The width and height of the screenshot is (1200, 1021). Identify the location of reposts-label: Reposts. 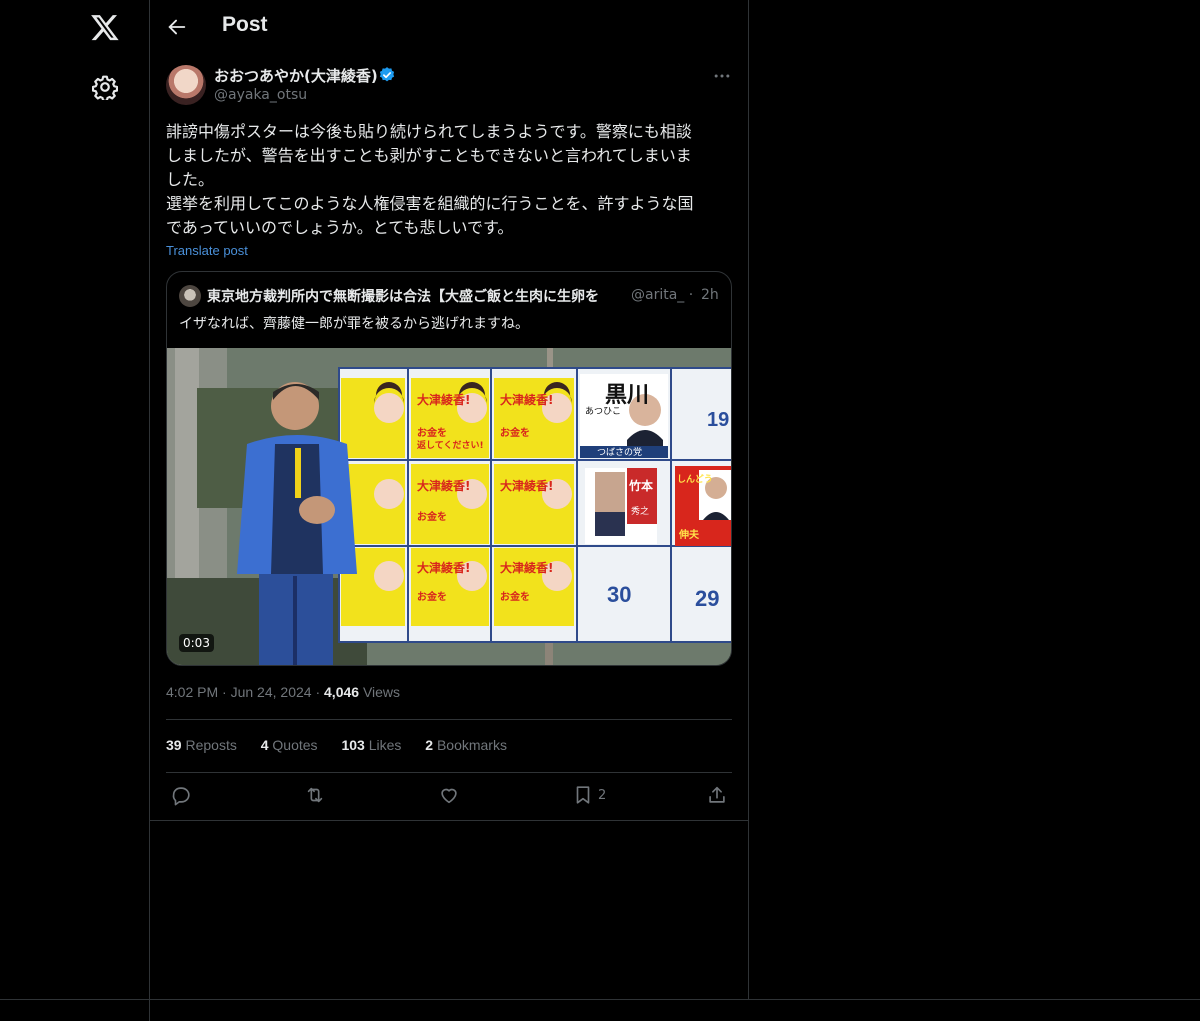
(211, 745).